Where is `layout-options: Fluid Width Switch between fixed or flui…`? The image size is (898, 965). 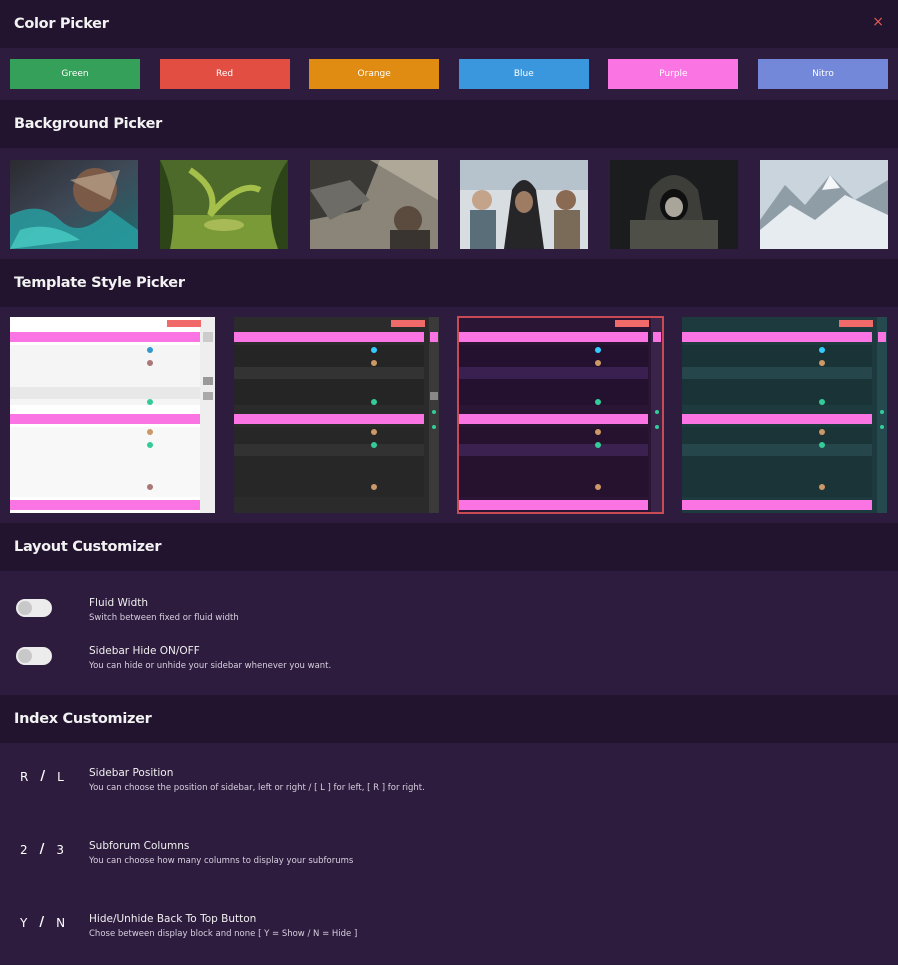
layout-options: Fluid Width Switch between fixed or flui… is located at coordinates (449, 633).